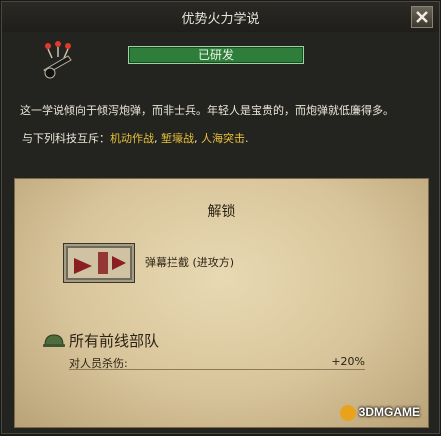 The height and width of the screenshot is (436, 441). I want to click on close-icon, so click(422, 17).